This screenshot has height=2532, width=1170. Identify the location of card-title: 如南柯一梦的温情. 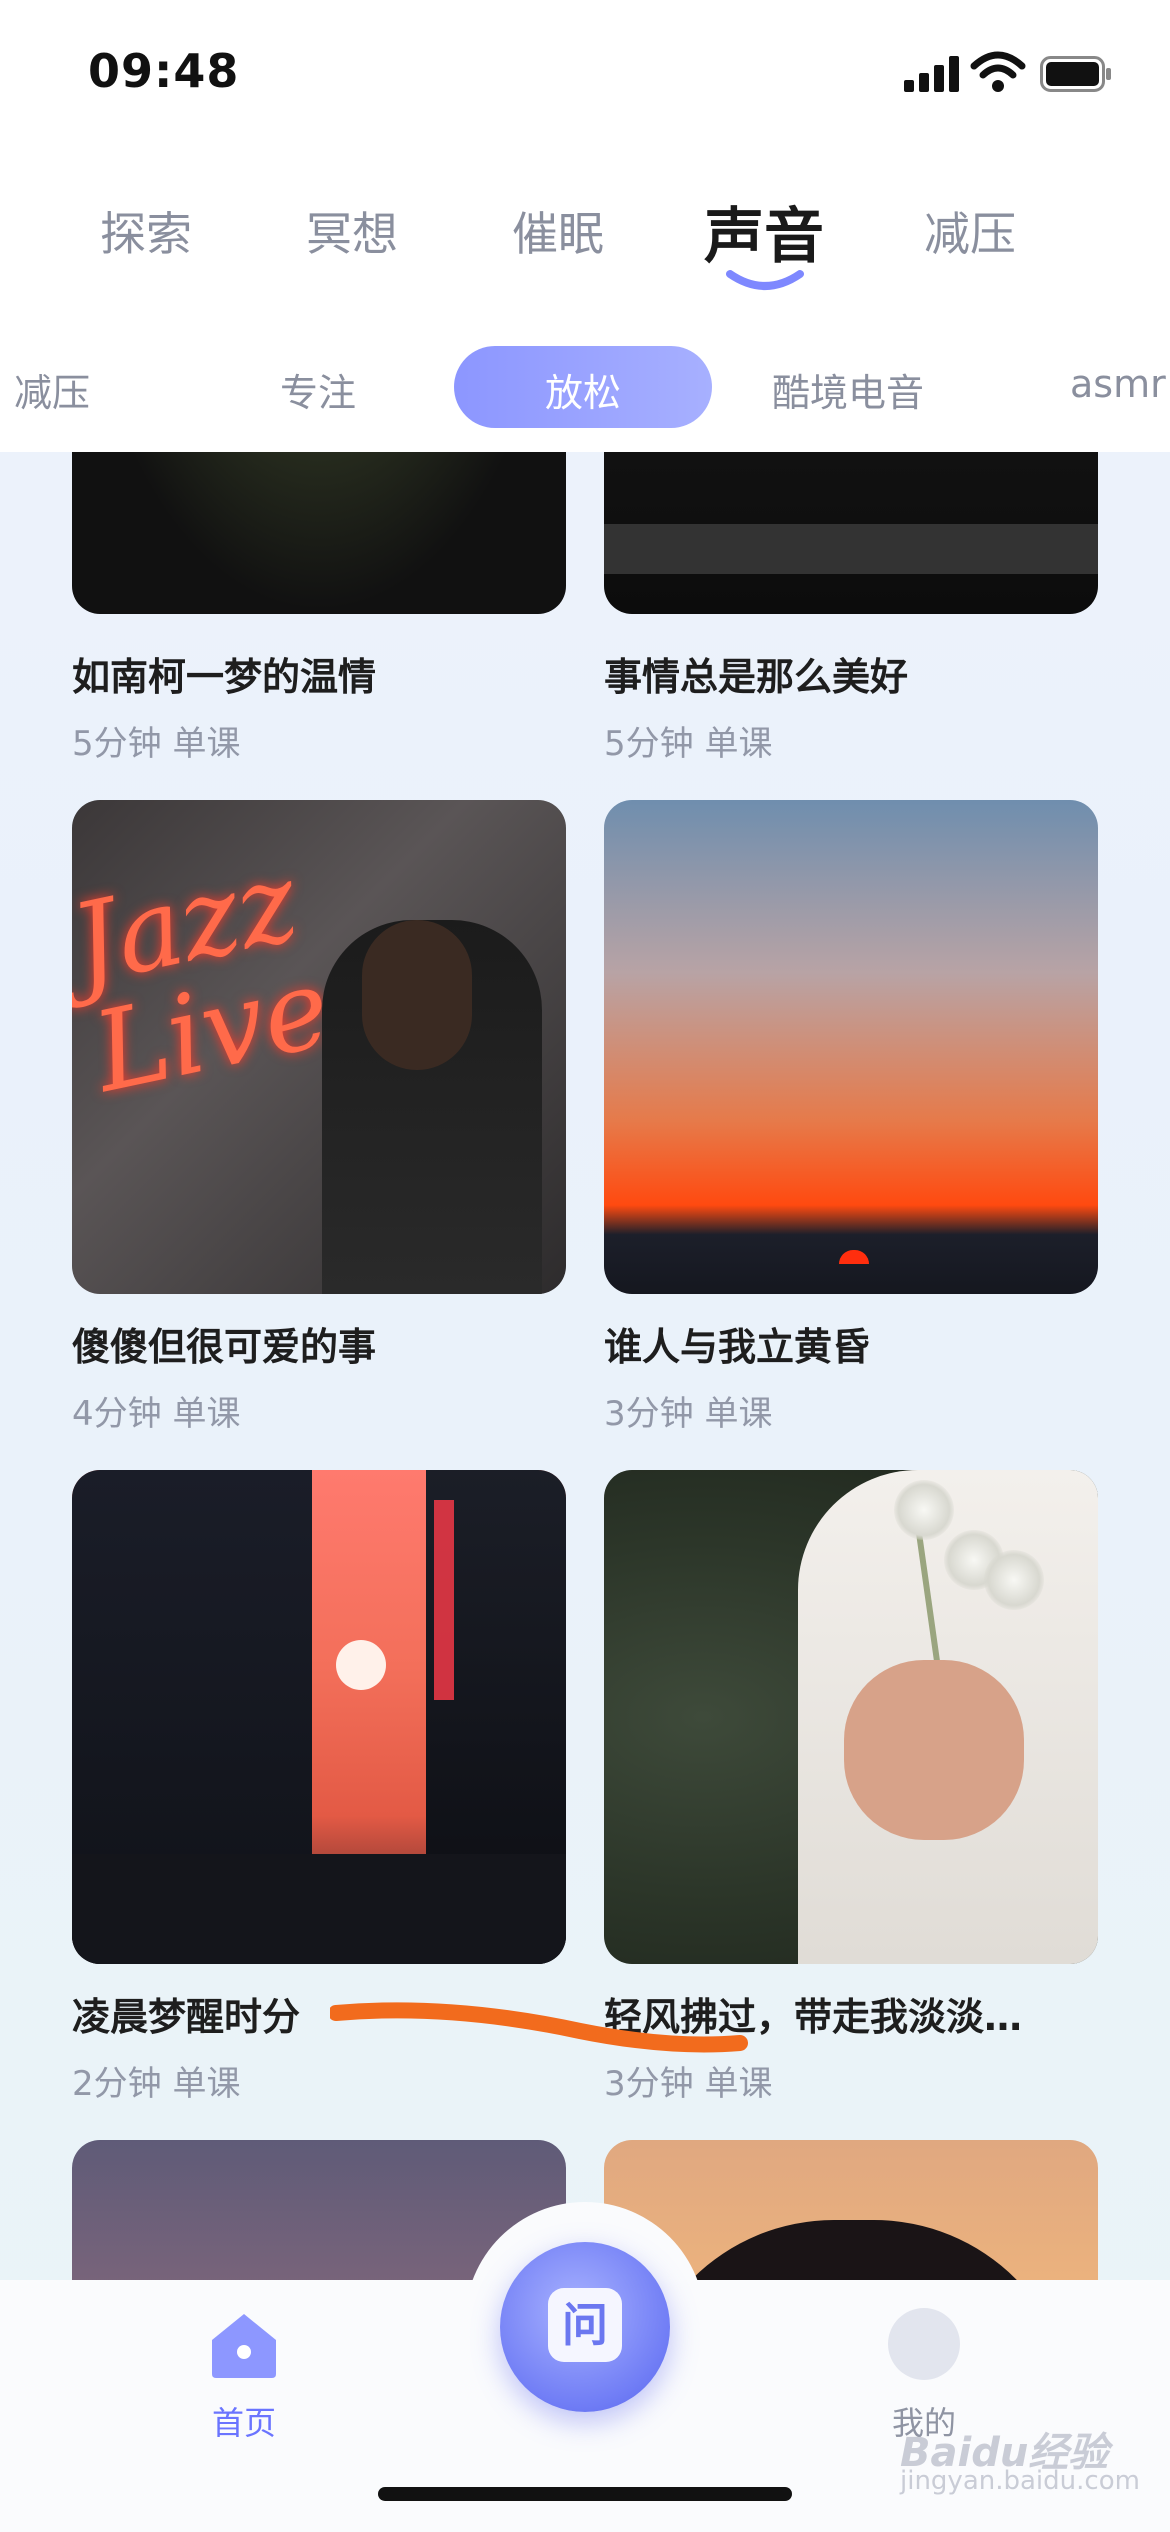
(224, 673).